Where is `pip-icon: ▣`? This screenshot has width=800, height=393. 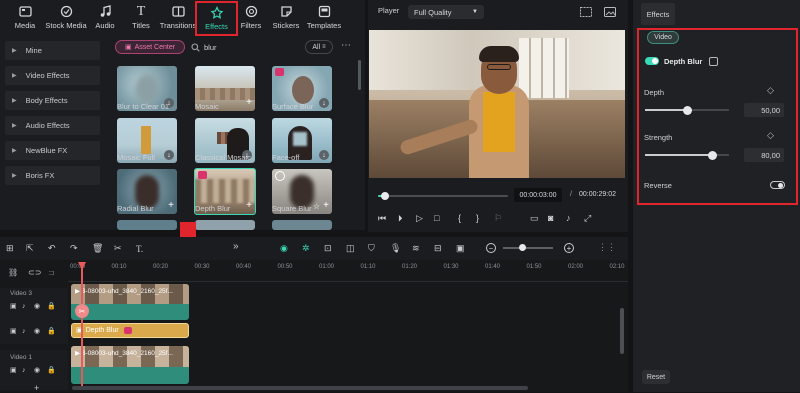 pip-icon: ▣ is located at coordinates (467, 248).